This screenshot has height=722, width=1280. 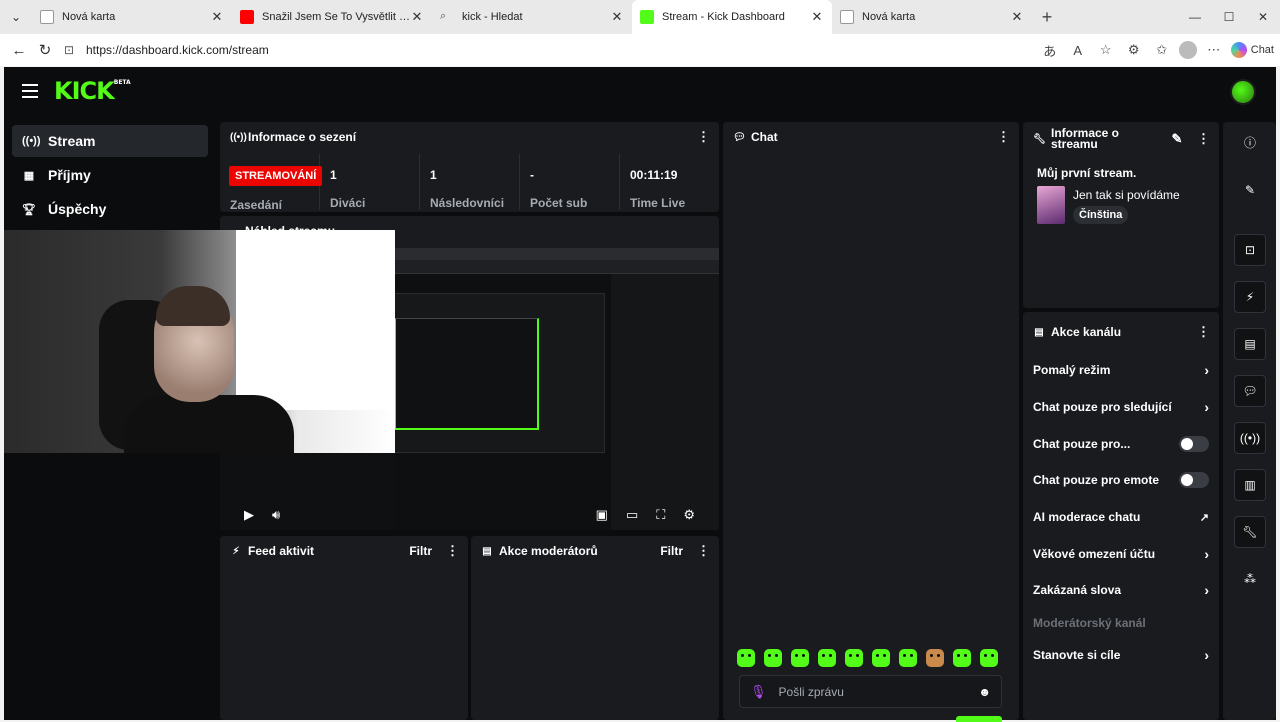 What do you see at coordinates (110, 141) in the screenshot?
I see `sidebar-item-stream: ((•)) Stream` at bounding box center [110, 141].